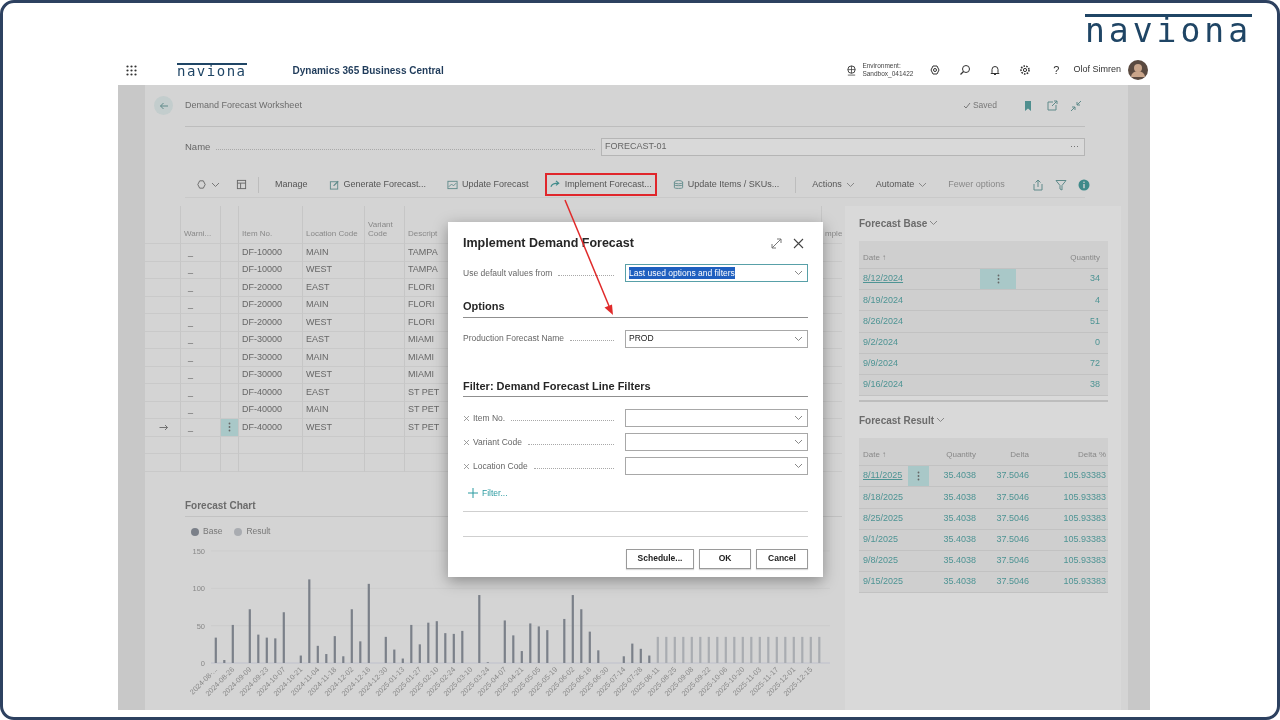  Describe the element at coordinates (271, 225) in the screenshot. I see `column-header: Item No.` at that location.